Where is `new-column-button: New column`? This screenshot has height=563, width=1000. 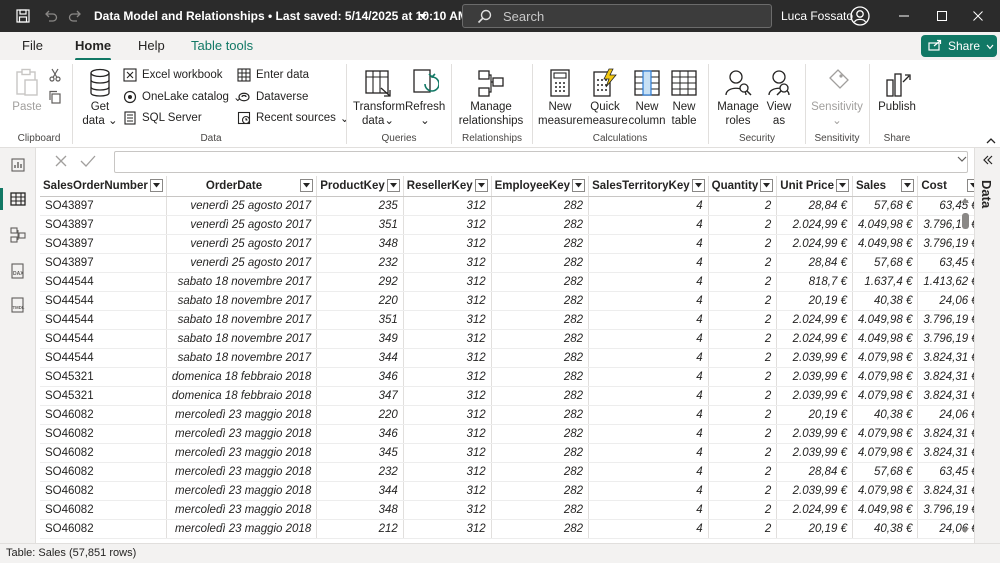
new-column-button: New column is located at coordinates (647, 97).